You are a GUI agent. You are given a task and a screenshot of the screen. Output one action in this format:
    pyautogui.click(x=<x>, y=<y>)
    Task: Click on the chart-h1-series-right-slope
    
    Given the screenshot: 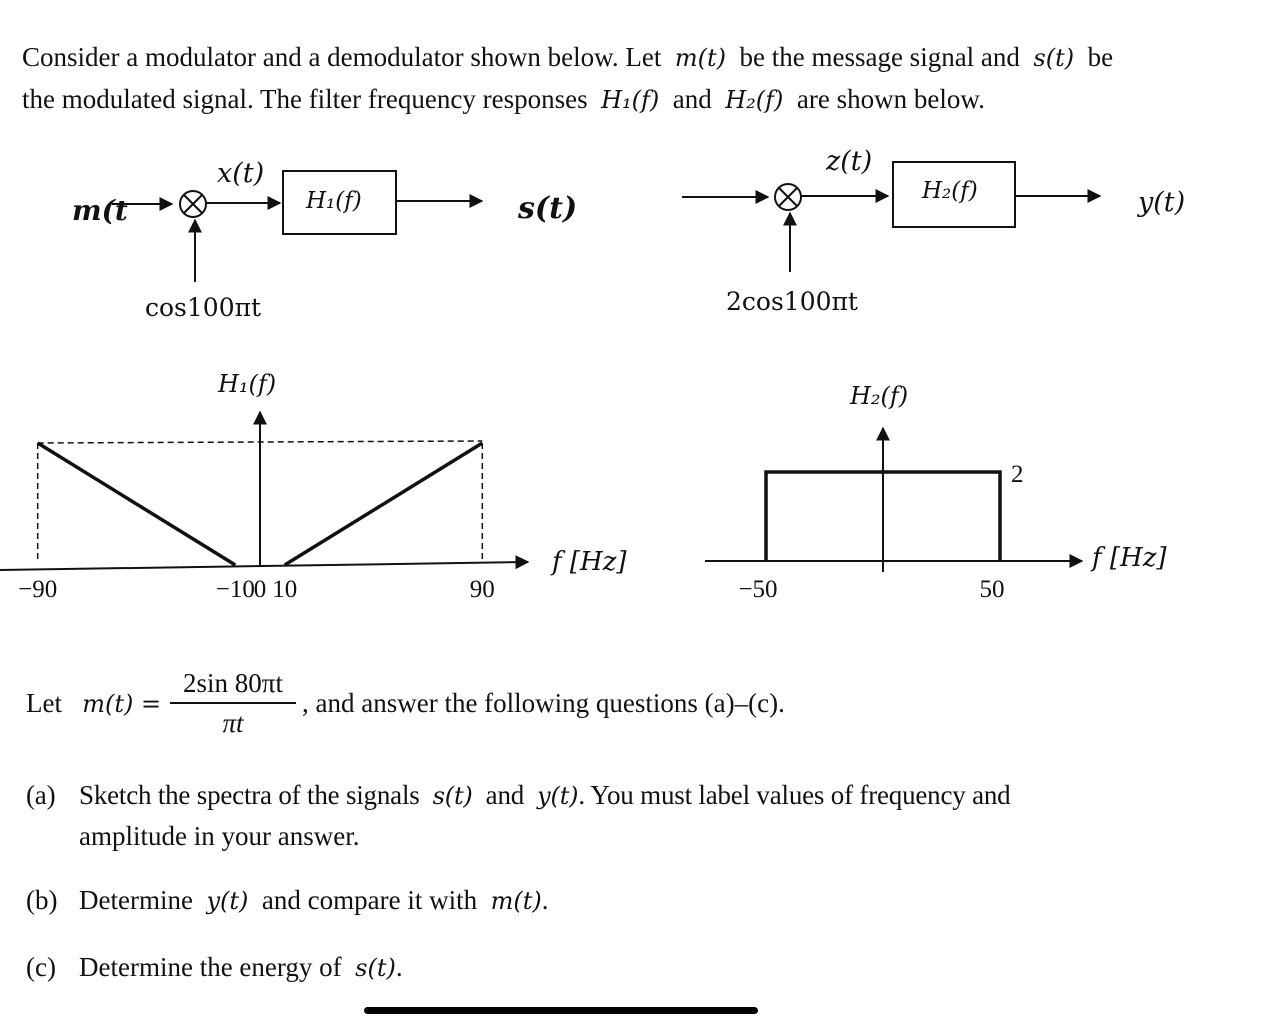 What is the action you would take?
    pyautogui.click(x=383, y=504)
    